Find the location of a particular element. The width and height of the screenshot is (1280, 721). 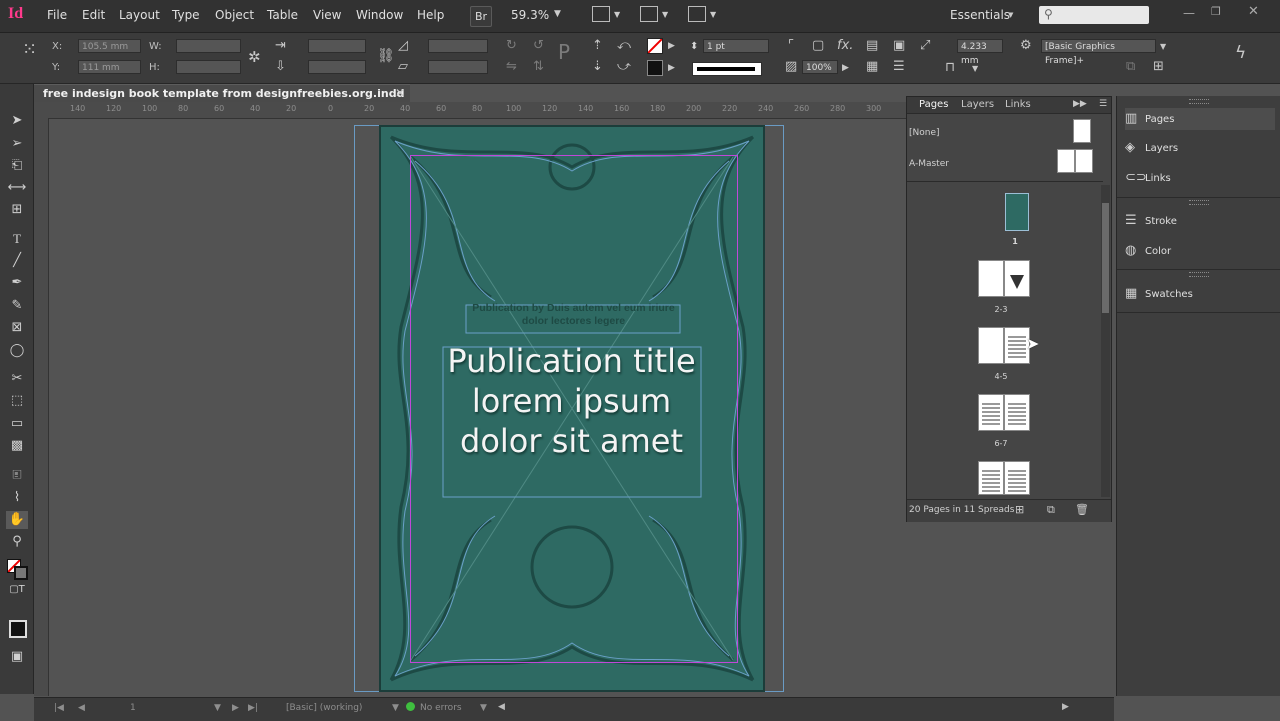

dock-pages-button: ▥ Pages is located at coordinates (1200, 119).